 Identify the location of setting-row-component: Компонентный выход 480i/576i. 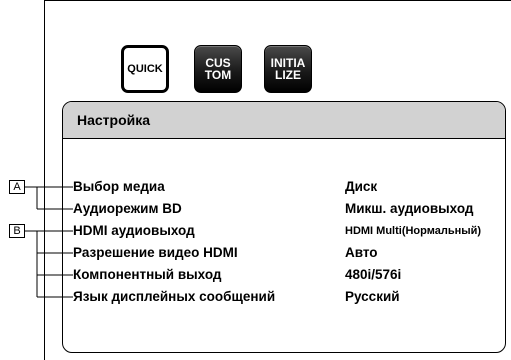
(288, 275).